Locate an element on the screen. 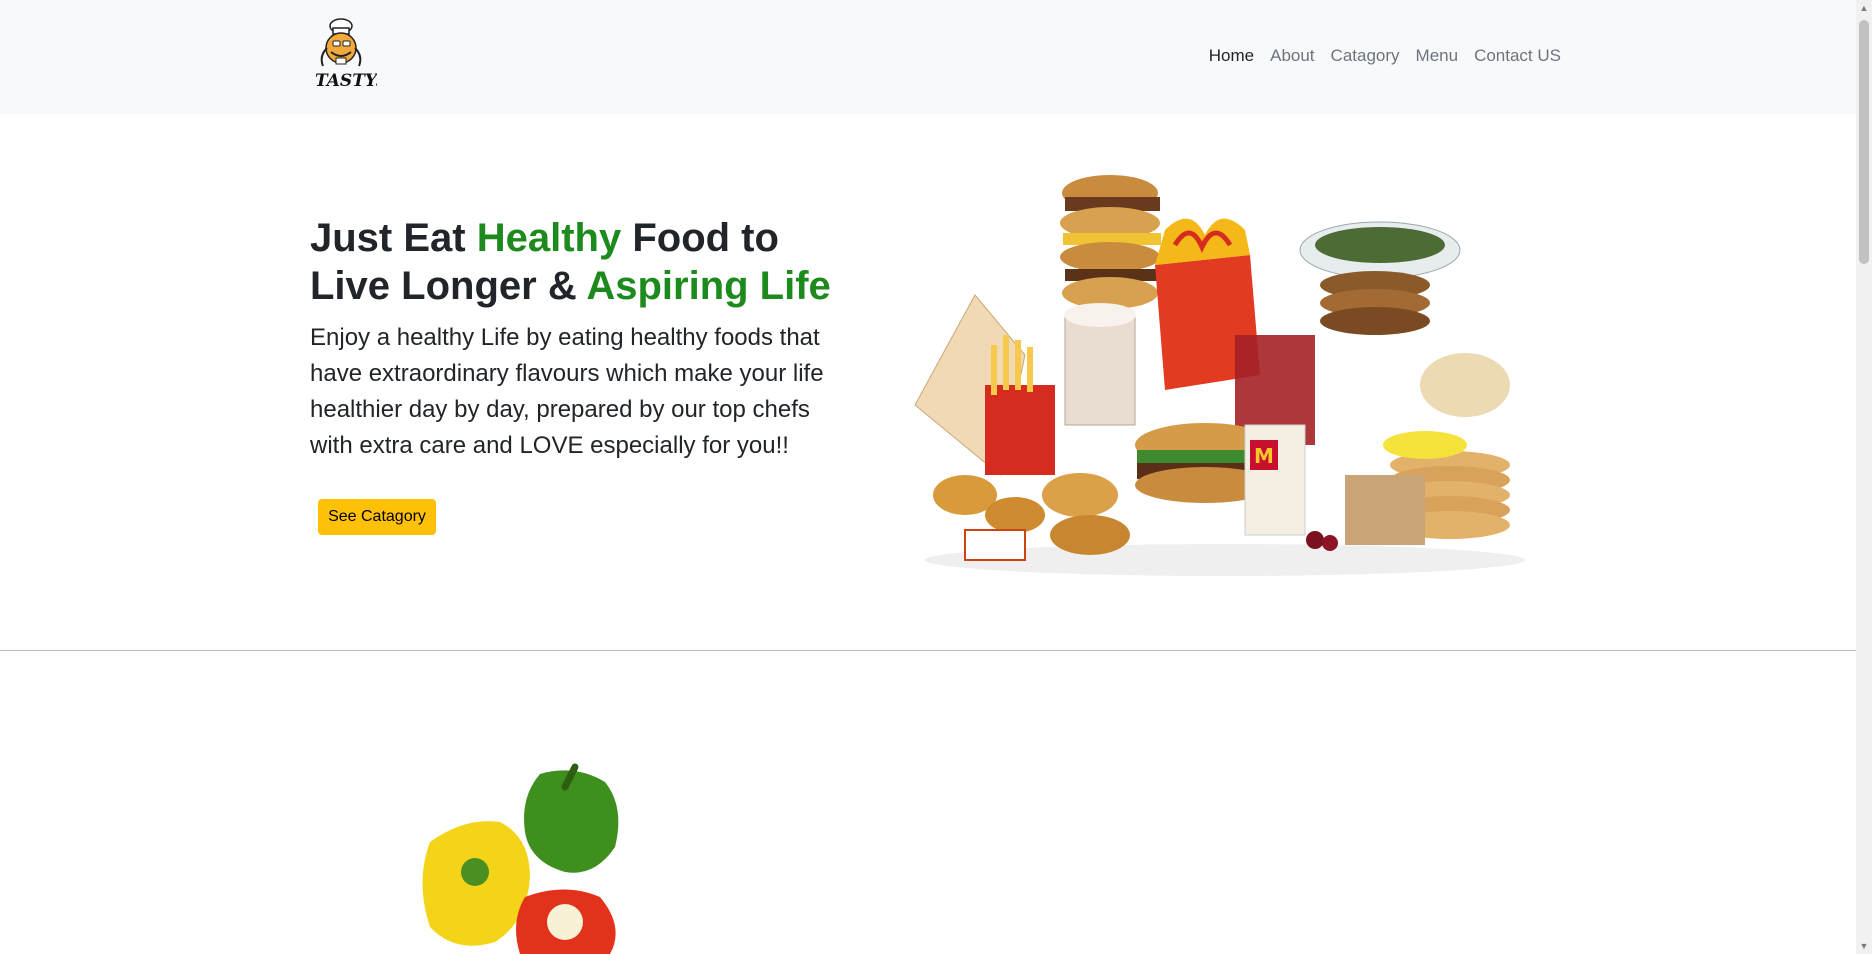 The width and height of the screenshot is (1872, 954). bell-peppers-image is located at coordinates (520, 858).